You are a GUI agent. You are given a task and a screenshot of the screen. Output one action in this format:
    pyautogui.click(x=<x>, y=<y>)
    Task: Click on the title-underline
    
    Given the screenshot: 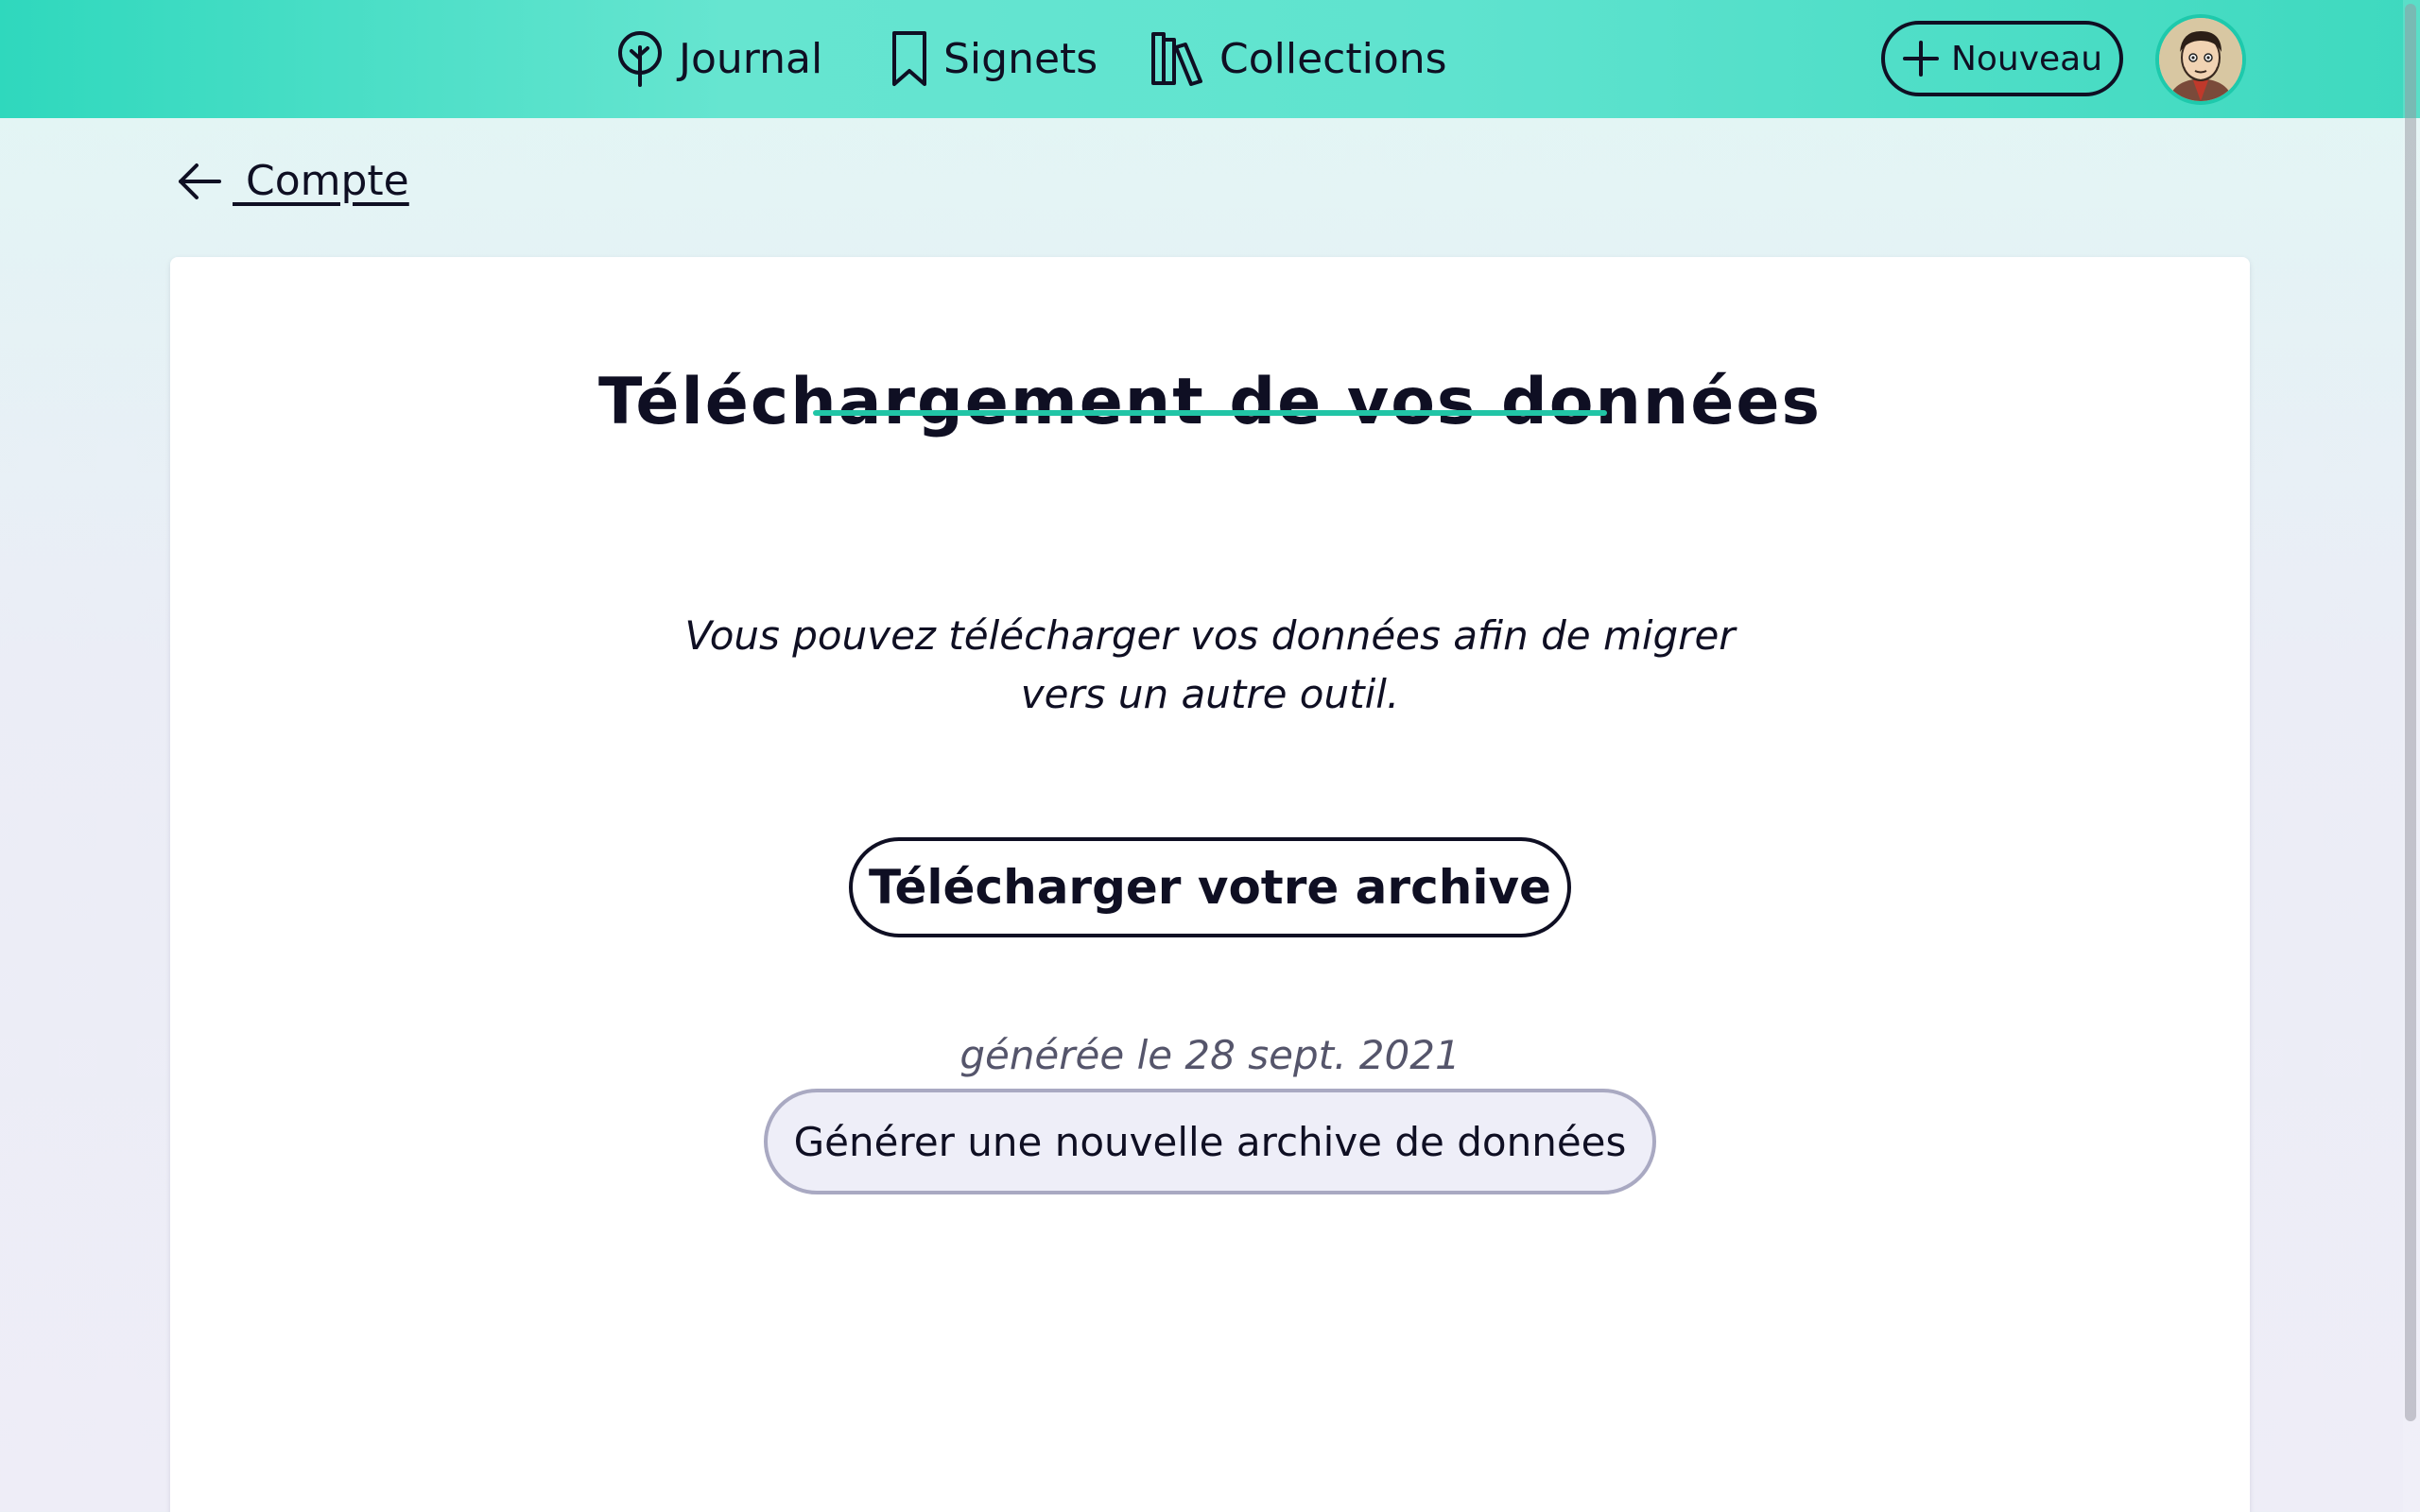 What is the action you would take?
    pyautogui.click(x=1210, y=413)
    